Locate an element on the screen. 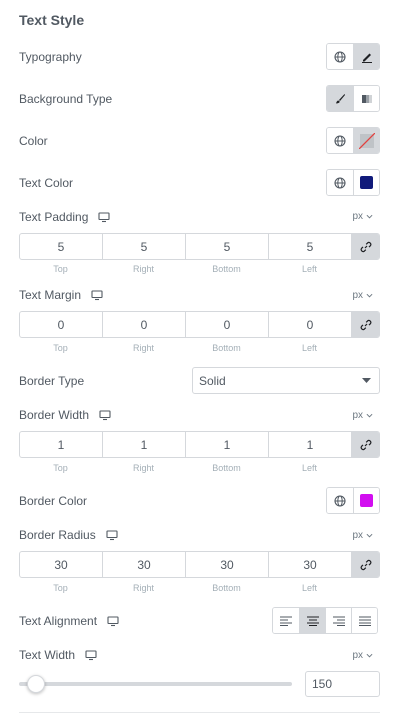  pencil-icon is located at coordinates (366, 56).